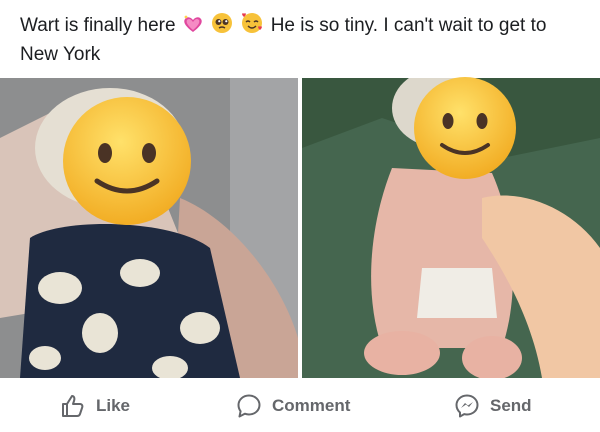 The height and width of the screenshot is (432, 600). What do you see at coordinates (98, 25) in the screenshot?
I see `caption-text-part1: Wart is finally here` at bounding box center [98, 25].